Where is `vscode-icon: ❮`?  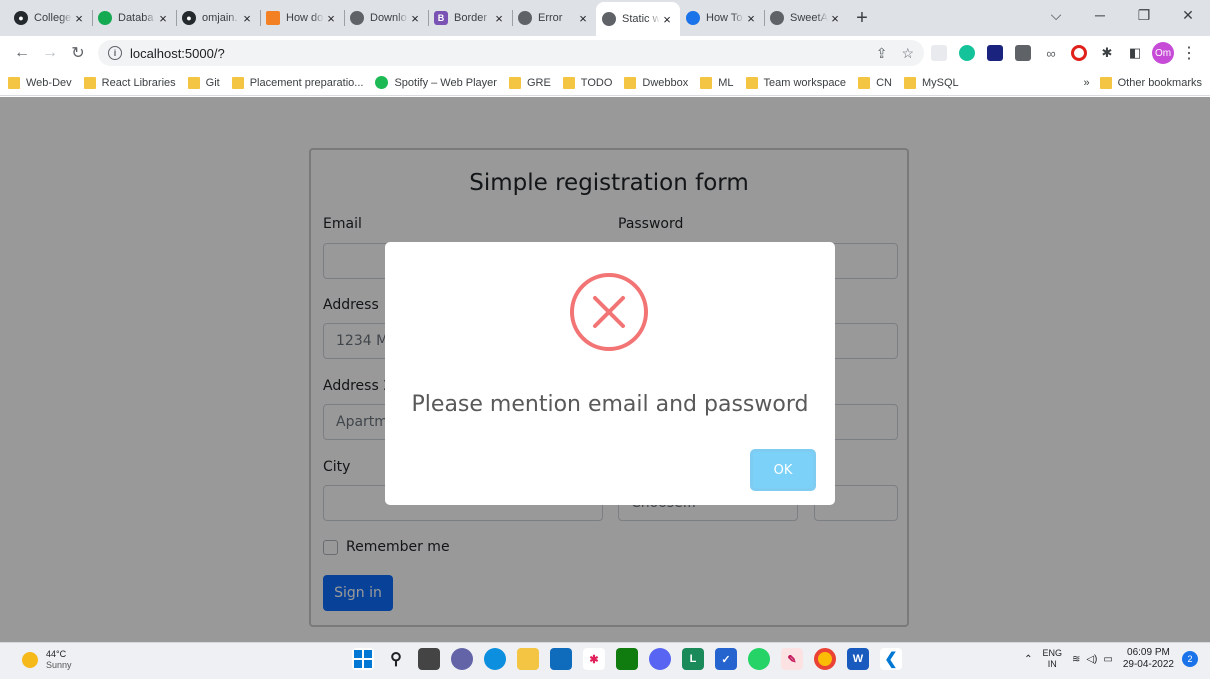 vscode-icon: ❮ is located at coordinates (891, 659).